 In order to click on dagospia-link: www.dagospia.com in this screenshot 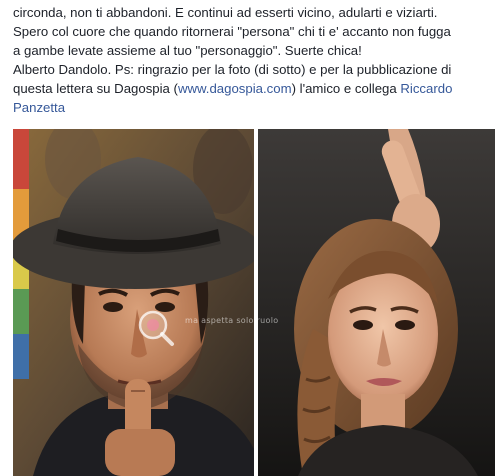, I will do `click(235, 88)`.